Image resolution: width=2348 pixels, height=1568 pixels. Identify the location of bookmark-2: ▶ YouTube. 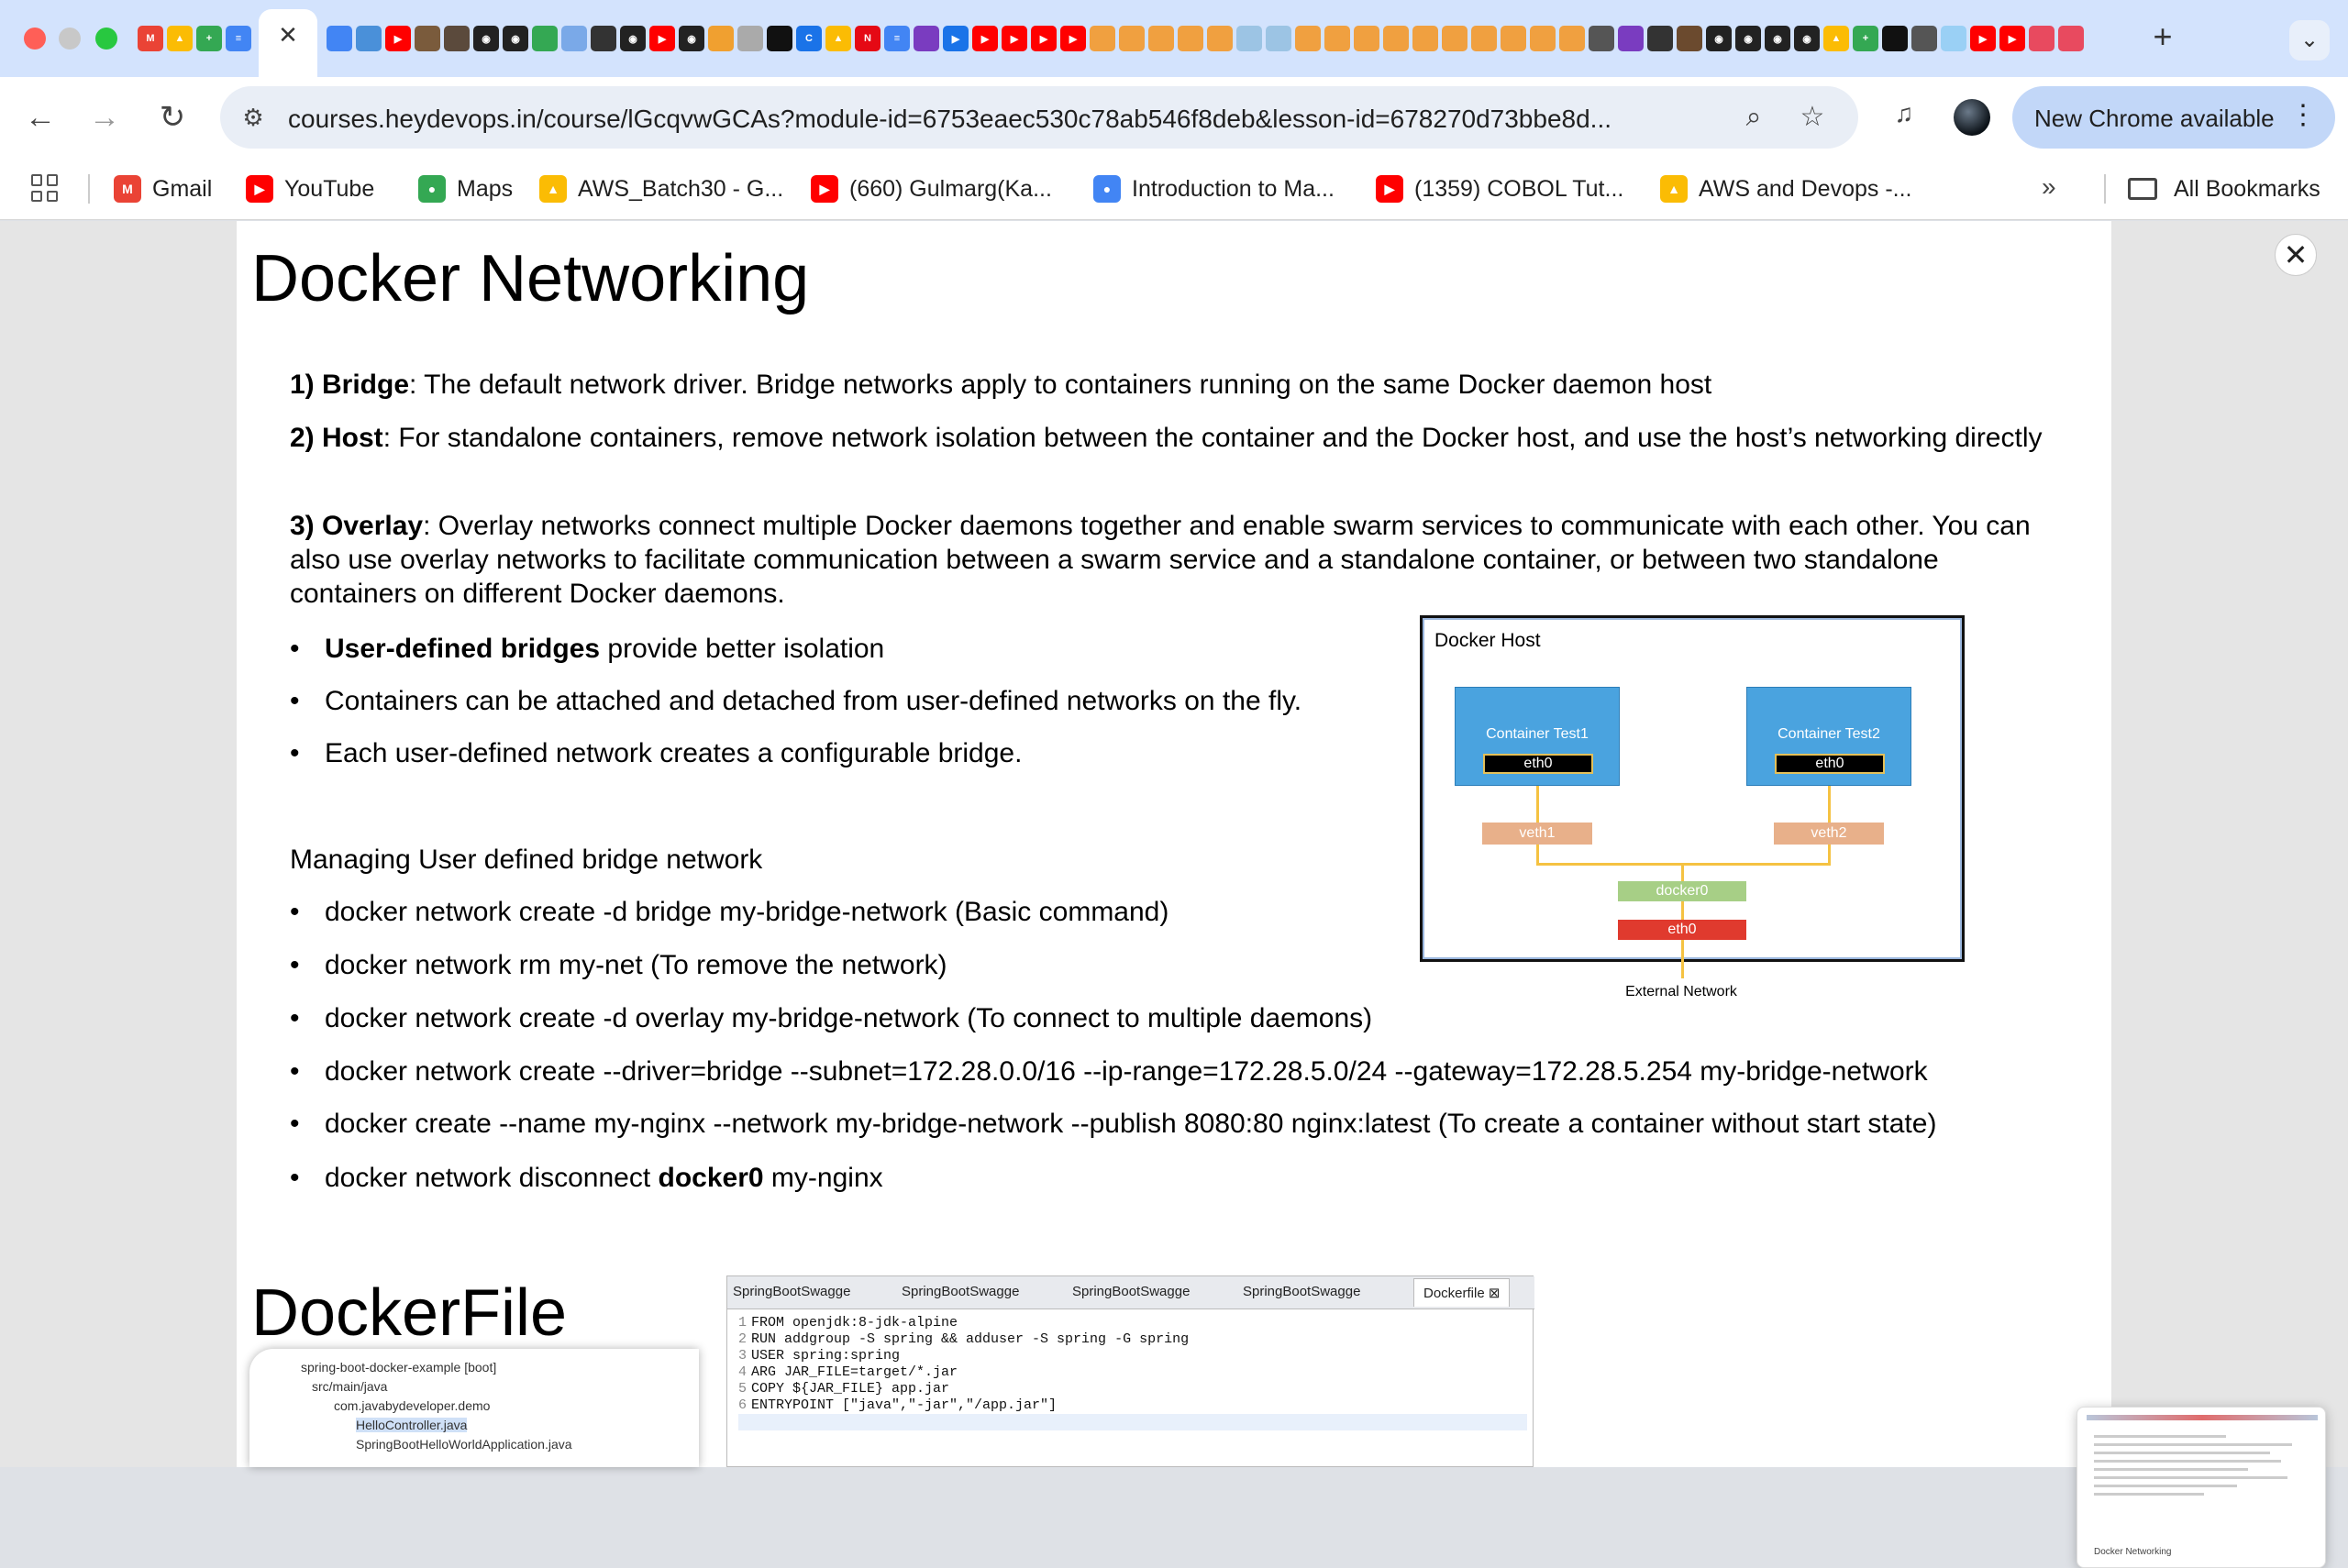
(310, 188).